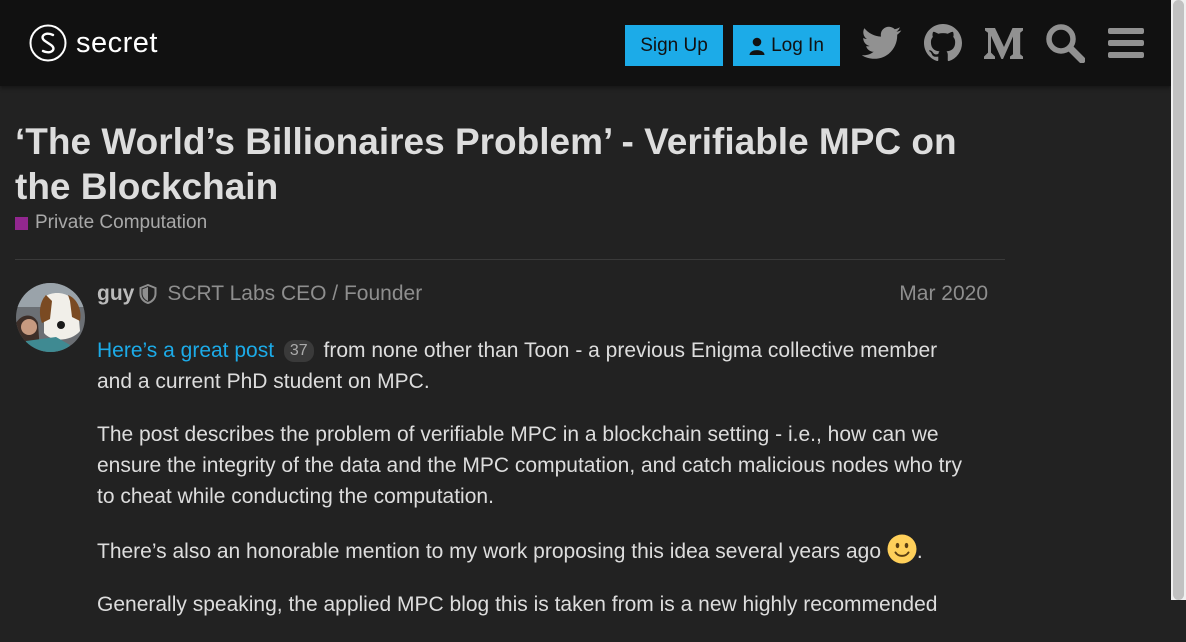 This screenshot has width=1186, height=642. I want to click on github-icon, so click(943, 43).